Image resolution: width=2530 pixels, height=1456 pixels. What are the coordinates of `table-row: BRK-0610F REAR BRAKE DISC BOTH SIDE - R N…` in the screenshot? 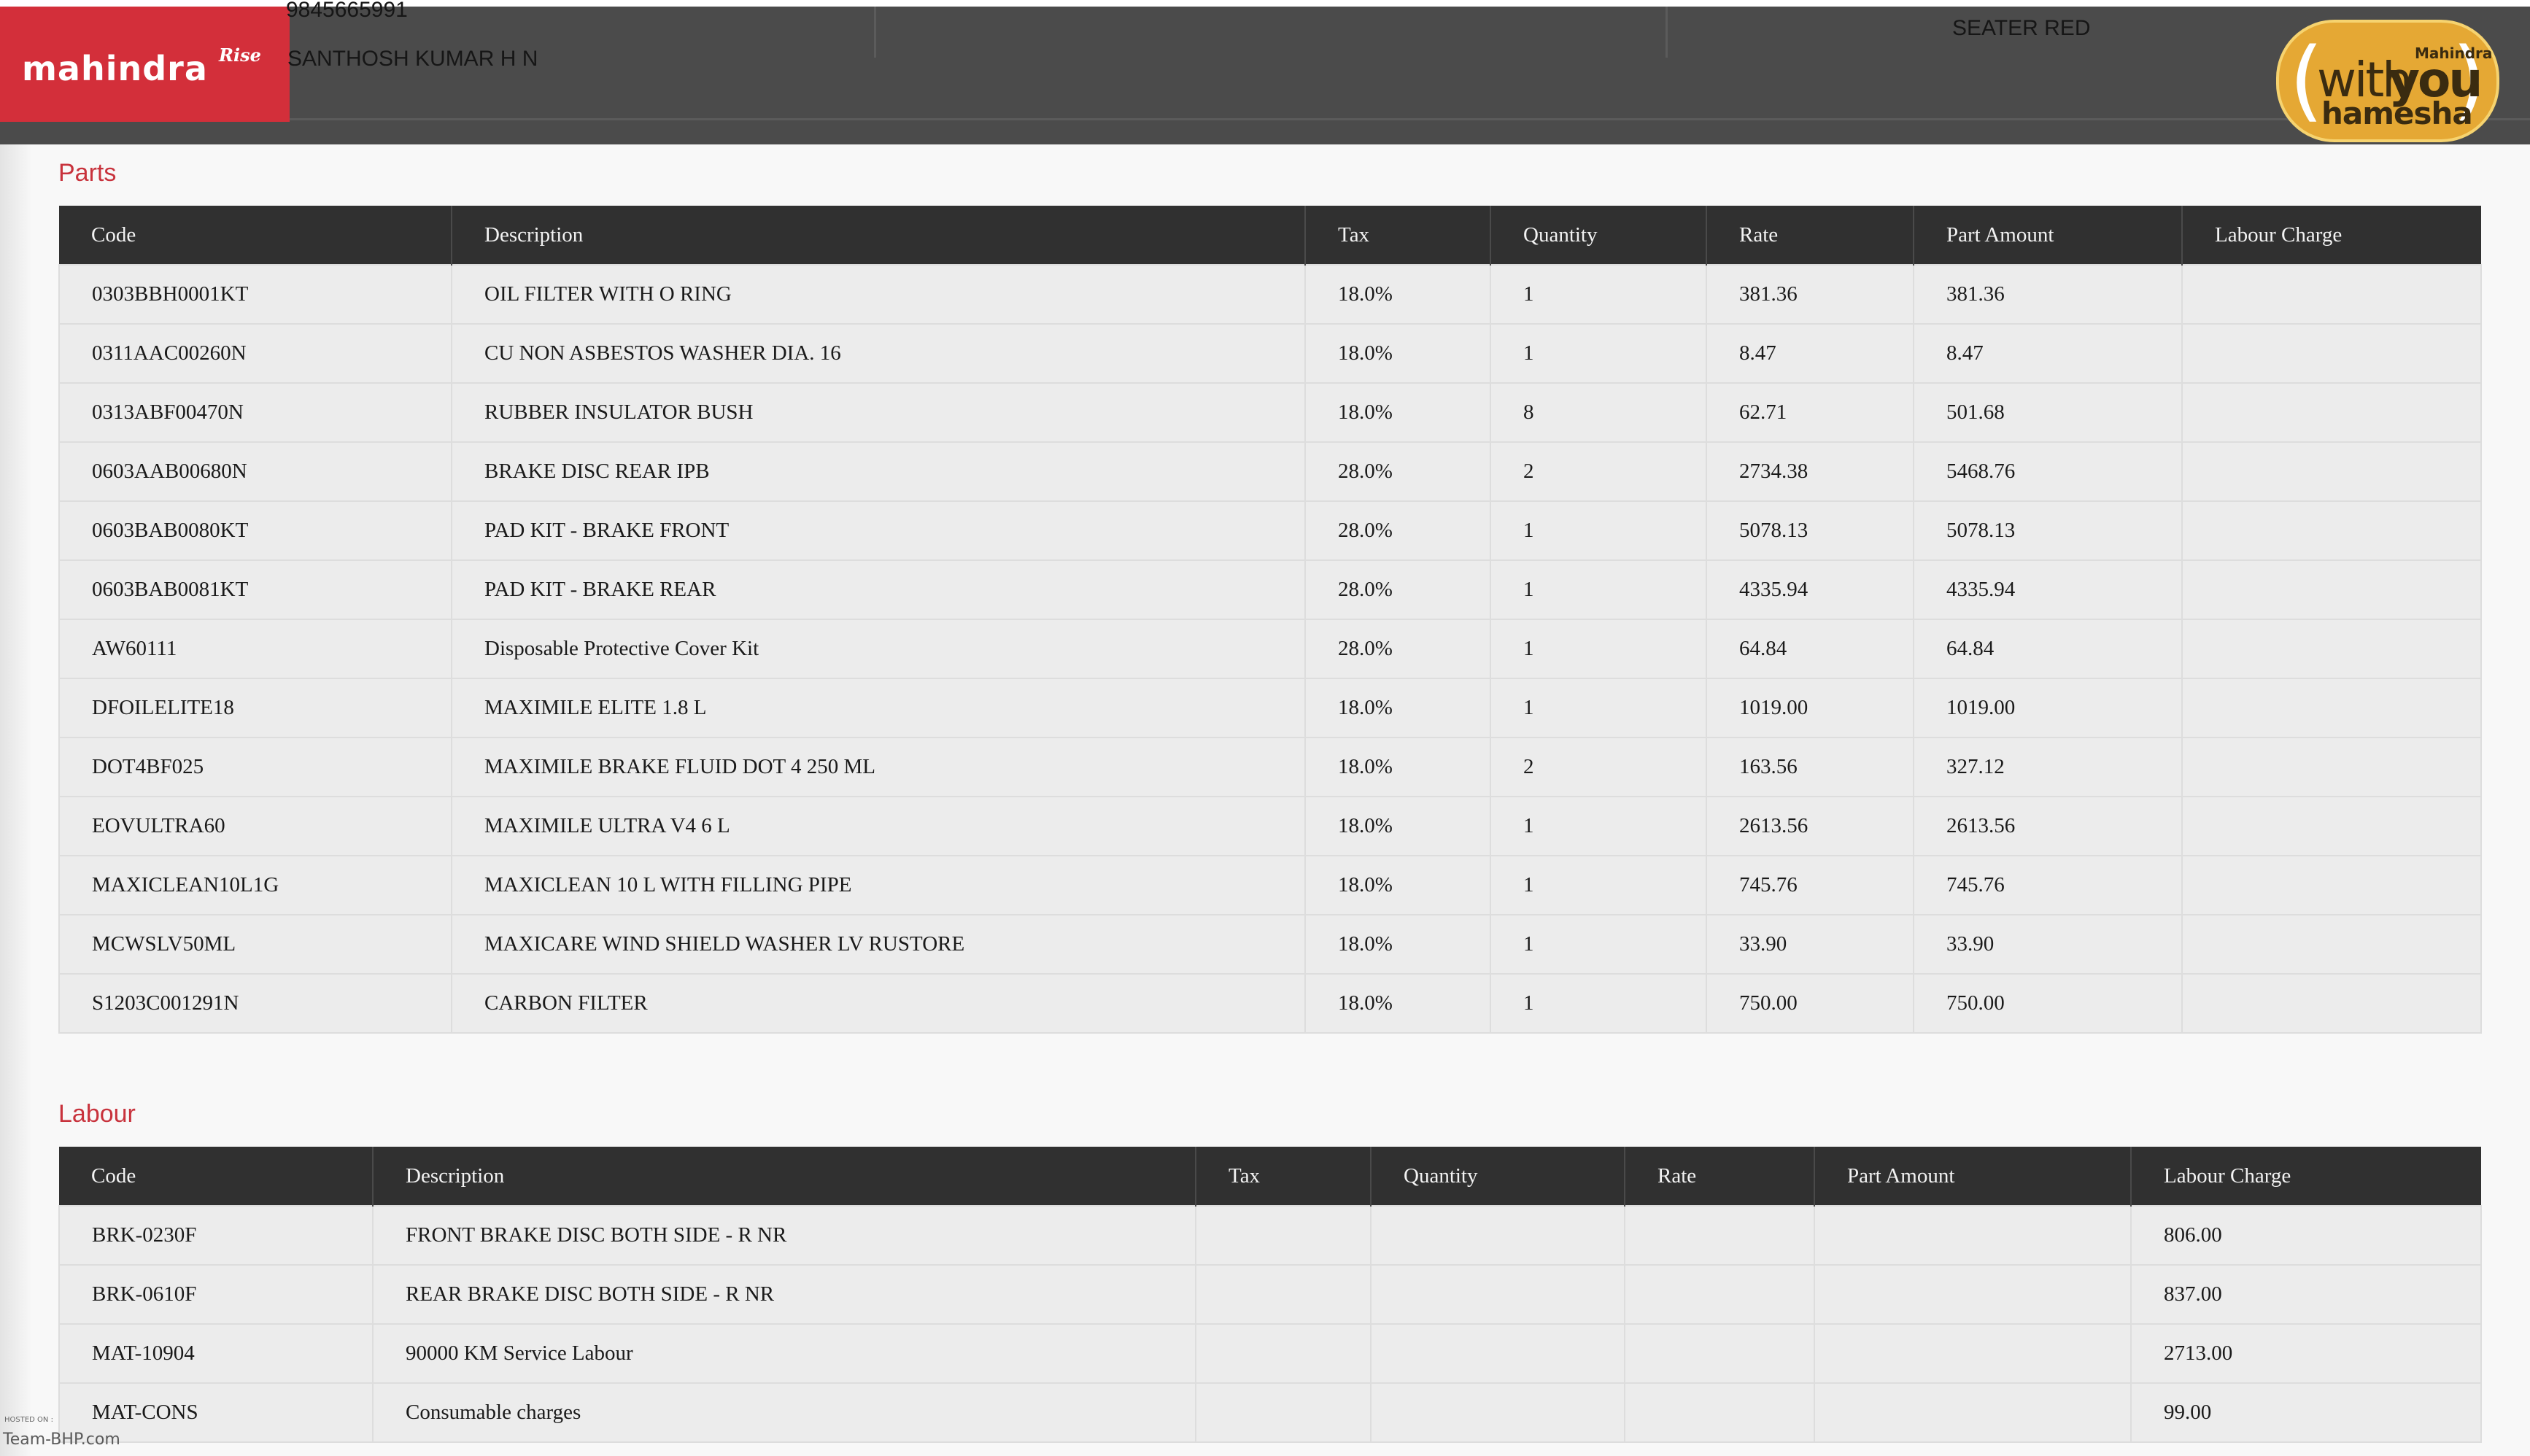 It's located at (1270, 1294).